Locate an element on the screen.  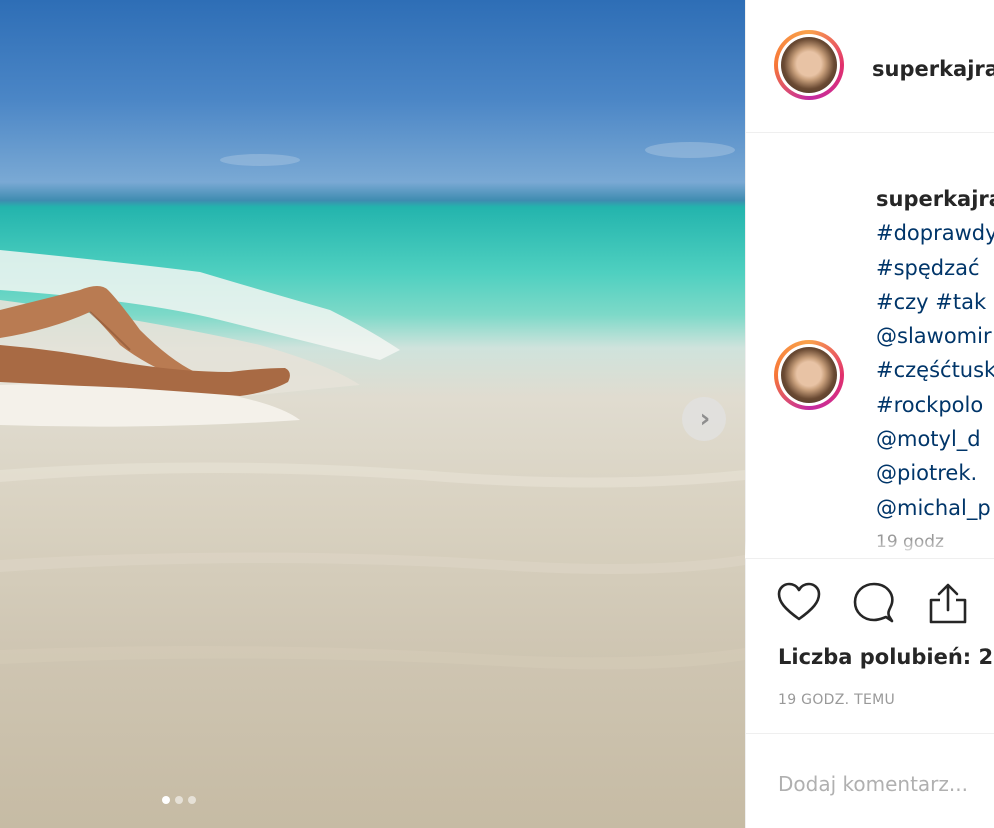
author-avatar is located at coordinates (809, 65).